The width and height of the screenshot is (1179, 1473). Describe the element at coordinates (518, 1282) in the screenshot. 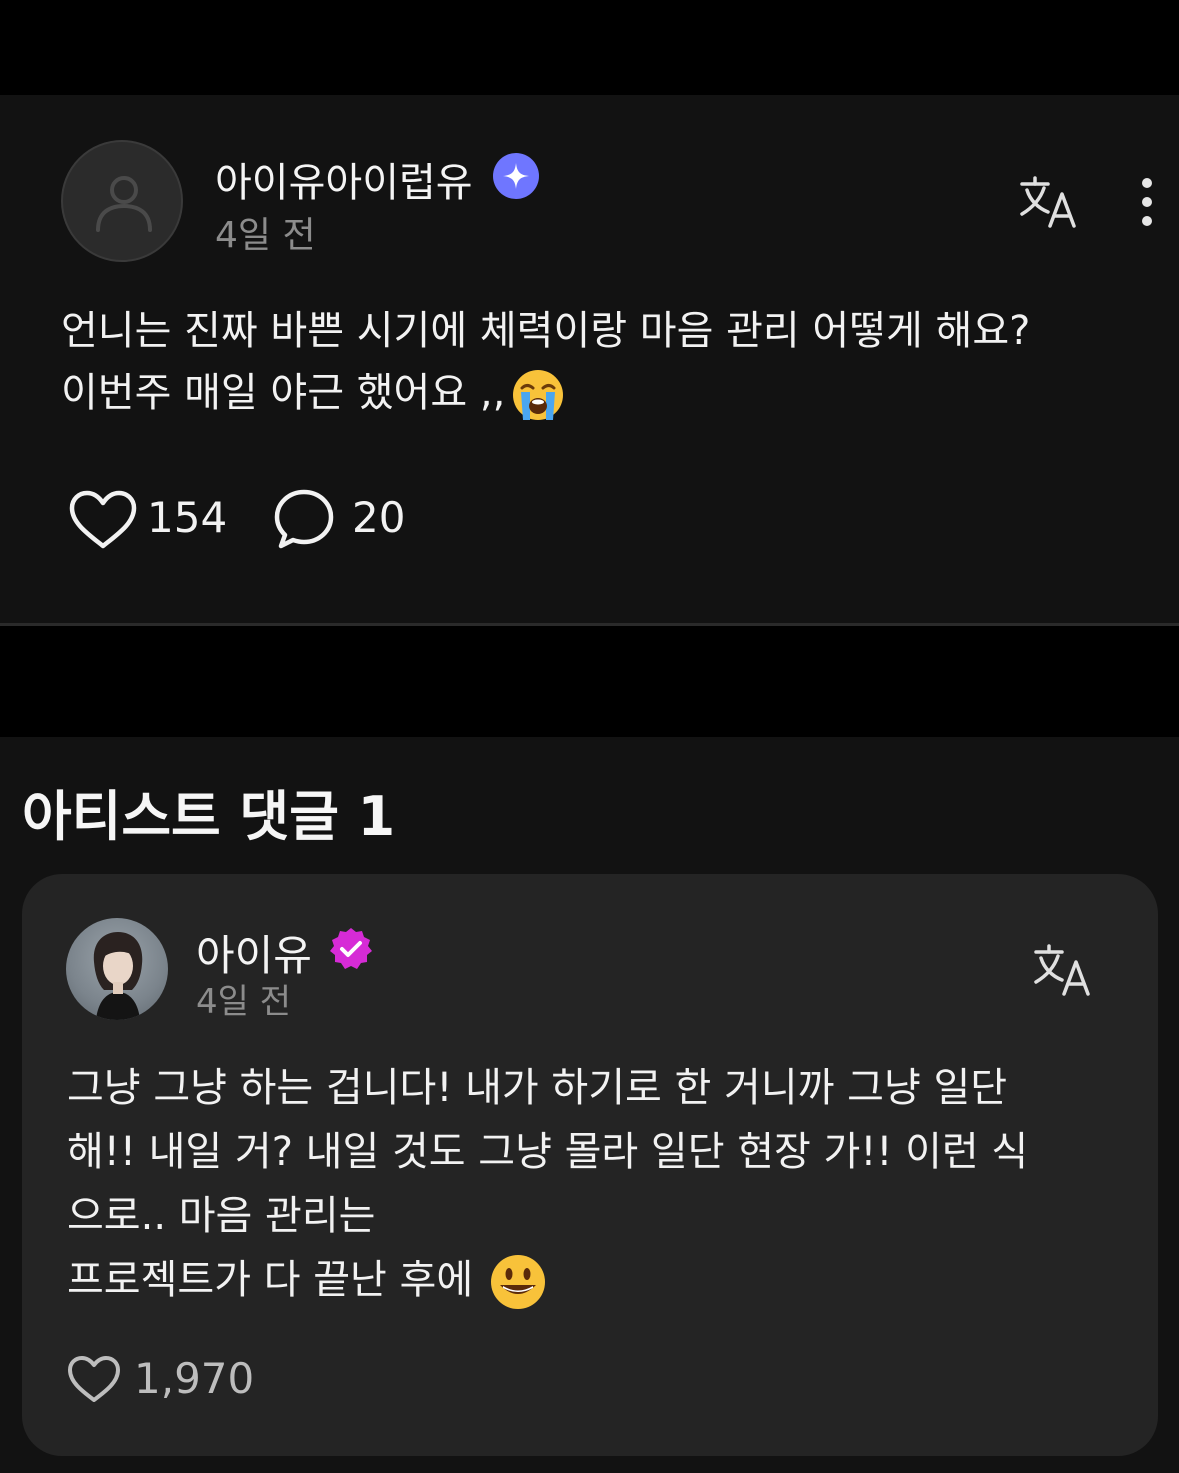

I see `grinning-face-icon` at that location.